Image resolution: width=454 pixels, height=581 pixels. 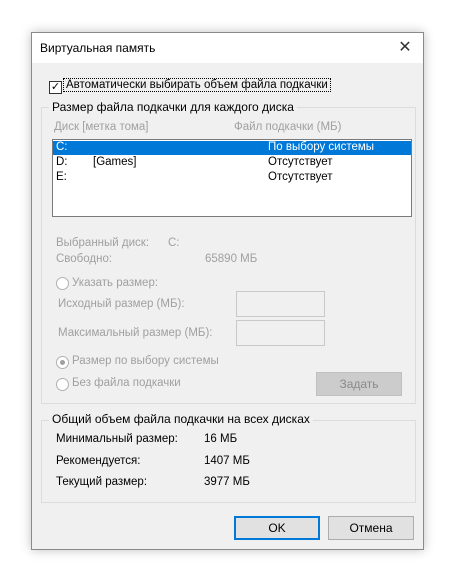 I want to click on initial-size-label: Исходный размер (МБ):, so click(x=121, y=304).